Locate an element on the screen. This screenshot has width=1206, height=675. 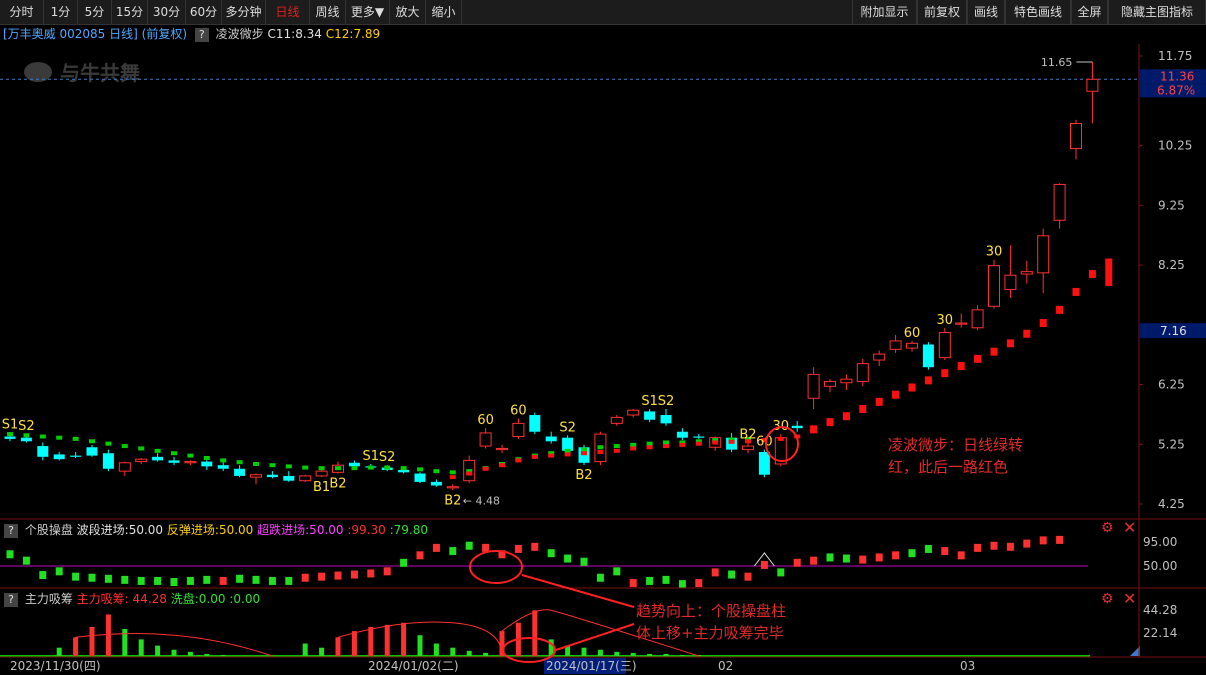
highlight-ellipse is located at coordinates (529, 650).